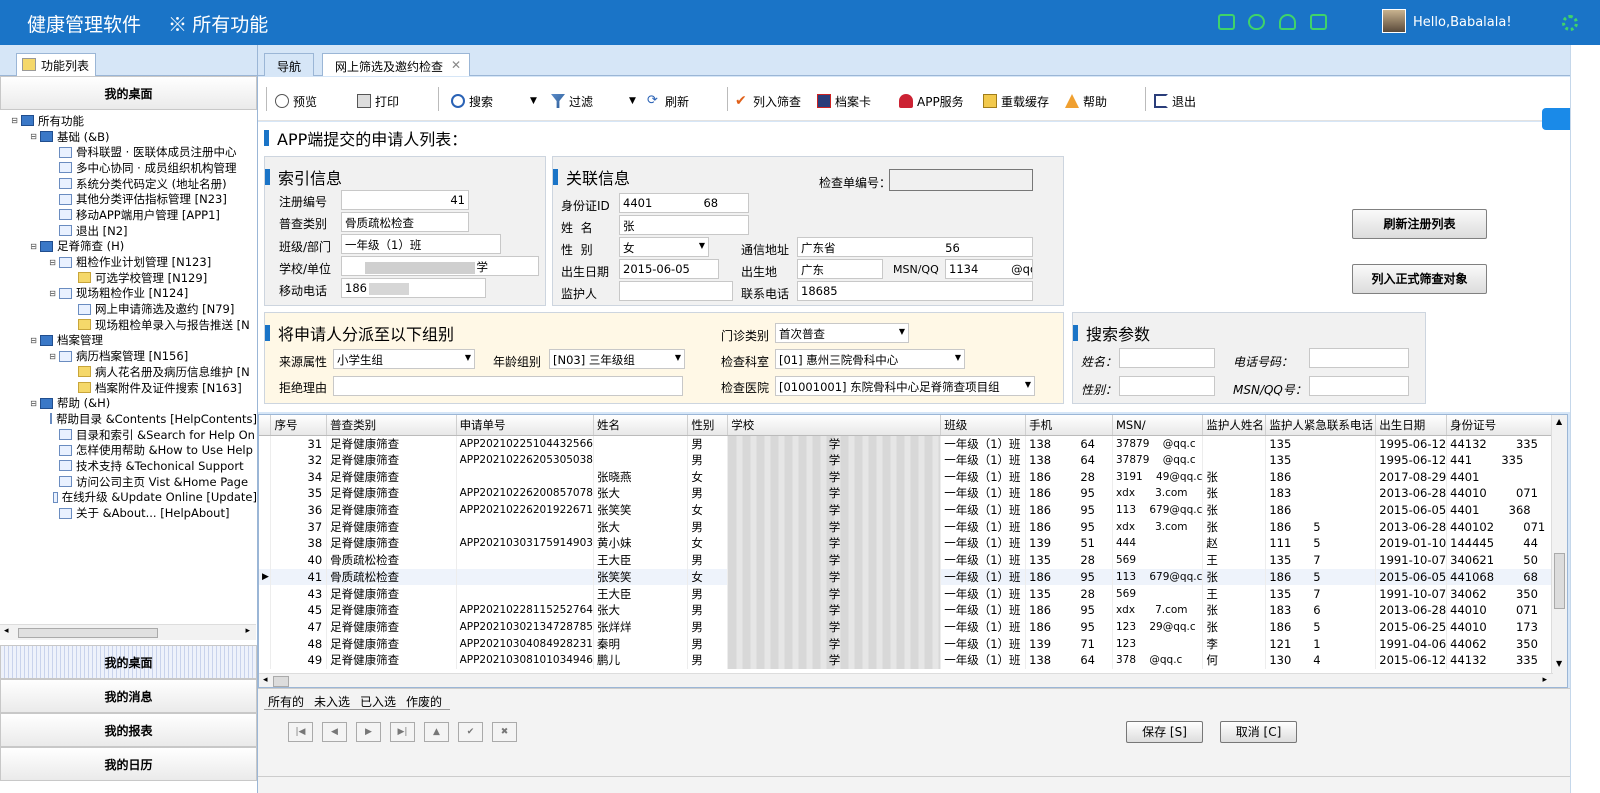 This screenshot has height=793, width=1600. What do you see at coordinates (840, 269) in the screenshot?
I see `birthplace-field: 广东` at bounding box center [840, 269].